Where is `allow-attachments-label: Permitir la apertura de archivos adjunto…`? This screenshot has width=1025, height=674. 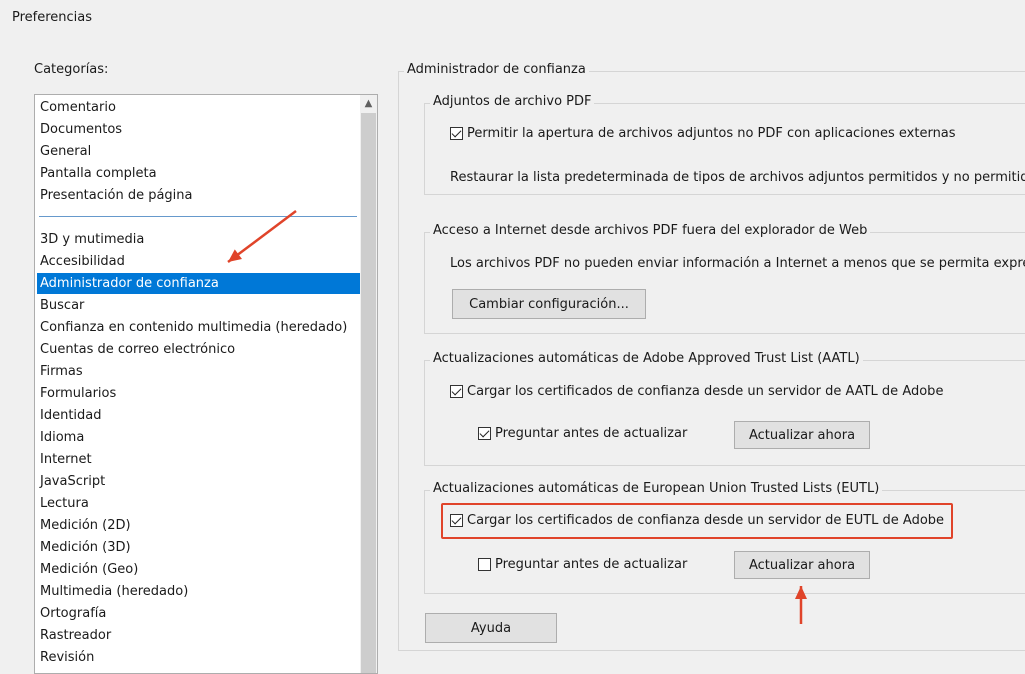 allow-attachments-label: Permitir la apertura de archivos adjunto… is located at coordinates (711, 133).